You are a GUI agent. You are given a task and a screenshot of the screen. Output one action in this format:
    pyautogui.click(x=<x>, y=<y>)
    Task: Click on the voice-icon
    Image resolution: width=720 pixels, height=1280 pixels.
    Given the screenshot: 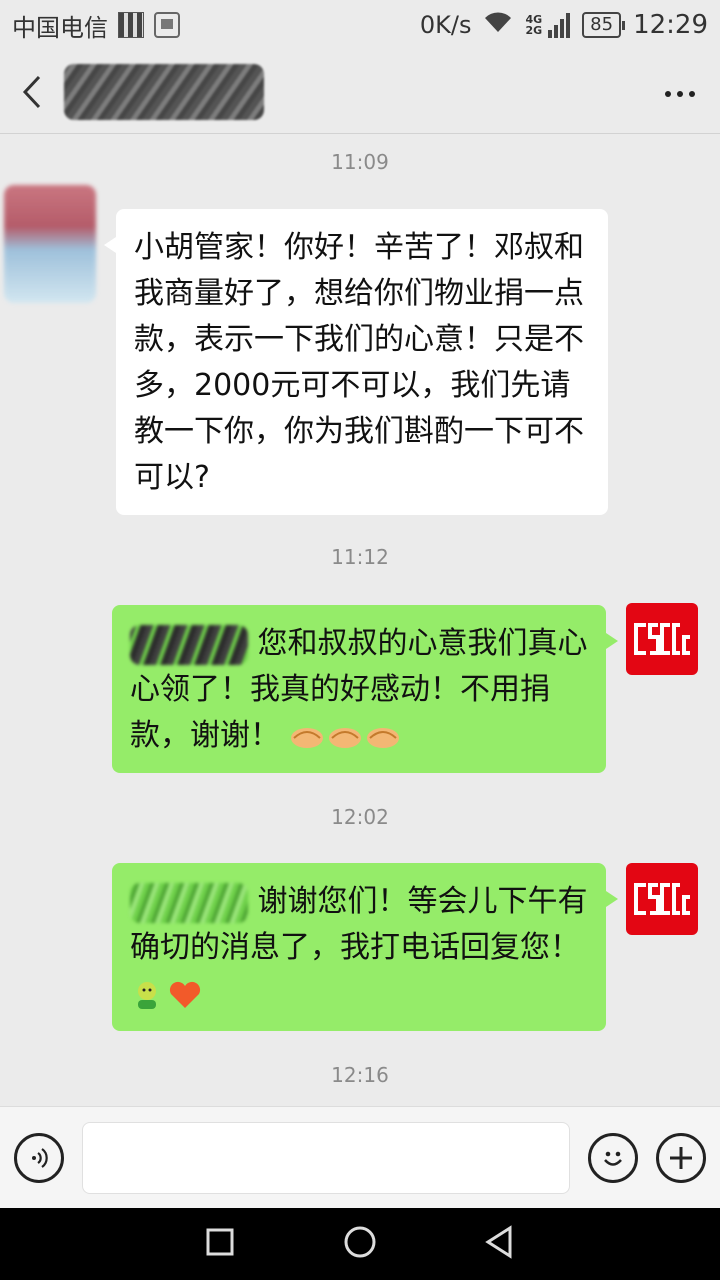 What is the action you would take?
    pyautogui.click(x=40, y=1157)
    